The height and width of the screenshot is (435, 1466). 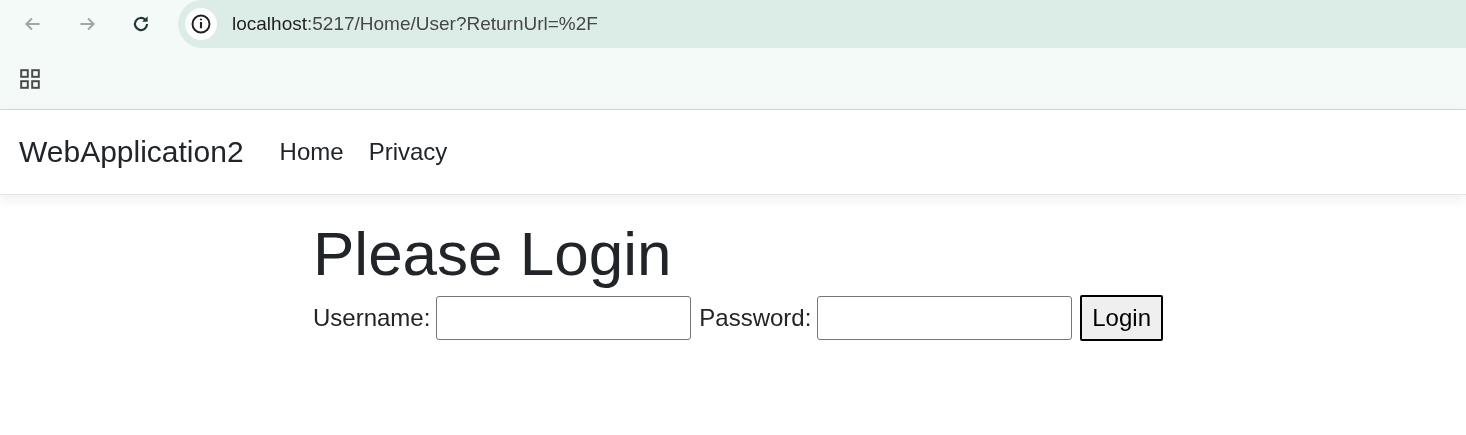 I want to click on nav-link: Home, so click(x=311, y=152).